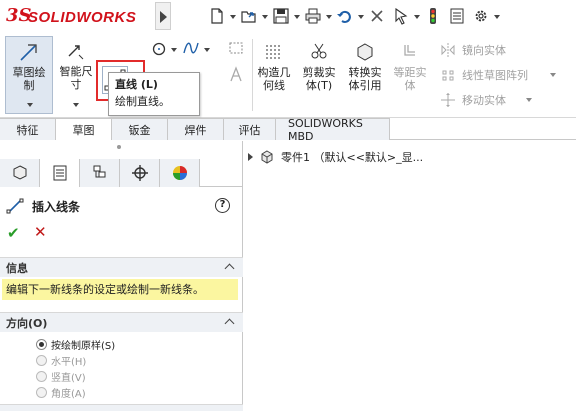  Describe the element at coordinates (319, 79) in the screenshot. I see `trim-entities-label: 剪裁实 体(T)` at that location.